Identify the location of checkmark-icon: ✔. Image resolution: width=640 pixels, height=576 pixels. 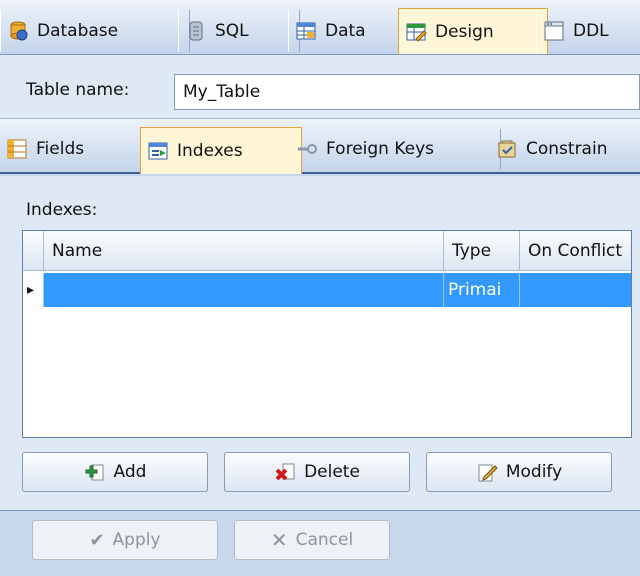
(97, 540).